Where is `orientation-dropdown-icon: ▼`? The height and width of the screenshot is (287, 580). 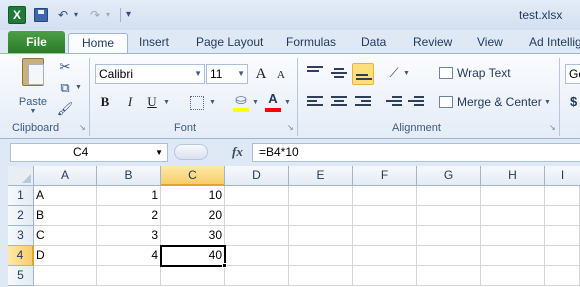 orientation-dropdown-icon: ▼ is located at coordinates (406, 73).